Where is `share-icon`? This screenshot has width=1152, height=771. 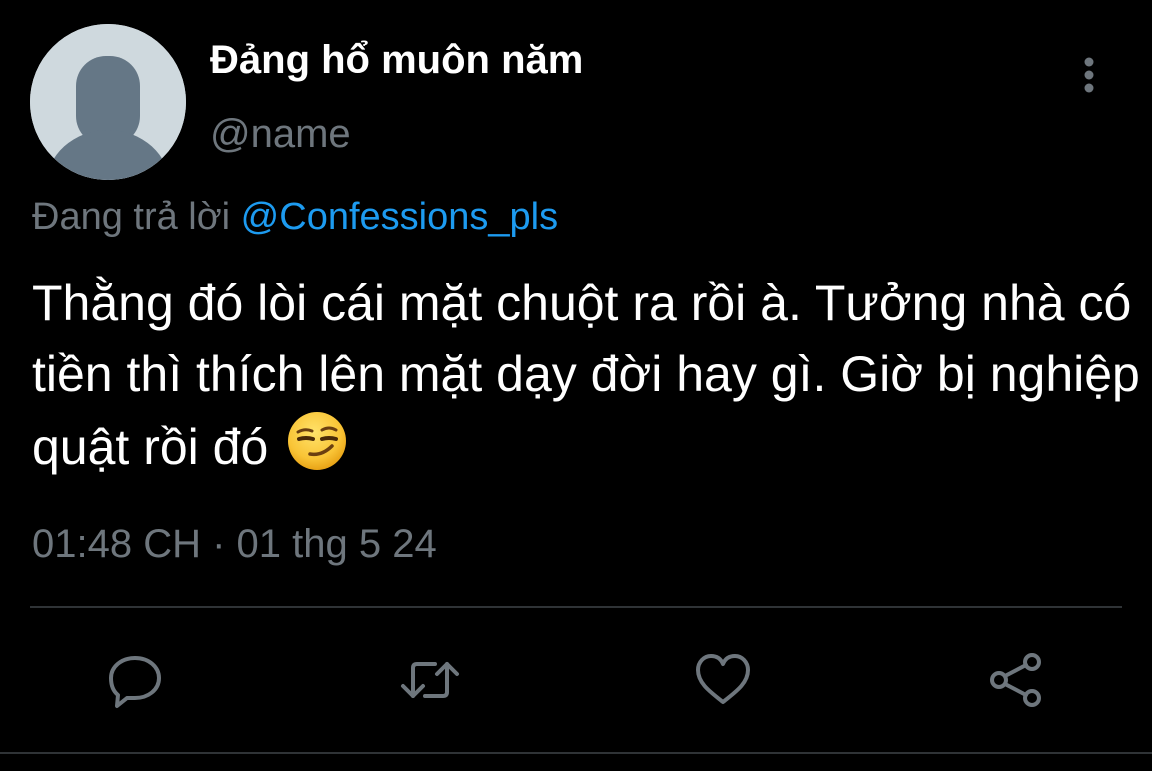
share-icon is located at coordinates (1015, 680).